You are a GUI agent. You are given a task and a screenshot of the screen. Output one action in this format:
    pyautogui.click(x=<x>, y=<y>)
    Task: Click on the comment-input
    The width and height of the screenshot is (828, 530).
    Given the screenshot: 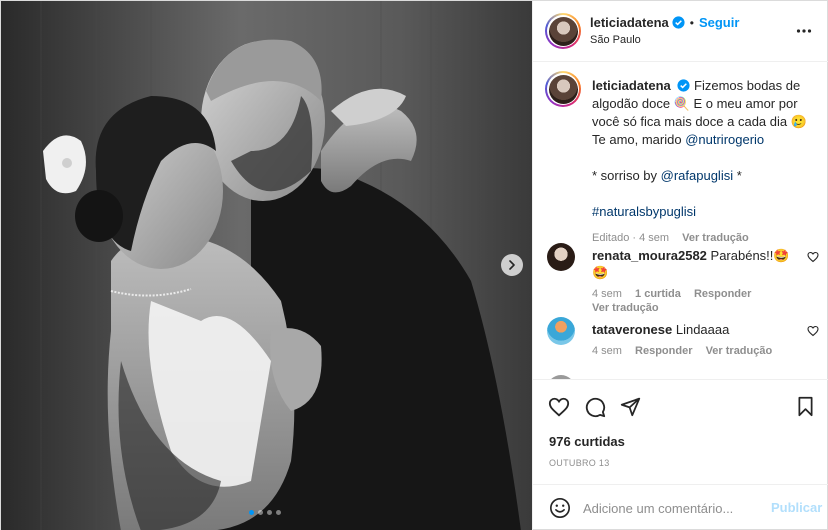 What is the action you would take?
    pyautogui.click(x=673, y=508)
    